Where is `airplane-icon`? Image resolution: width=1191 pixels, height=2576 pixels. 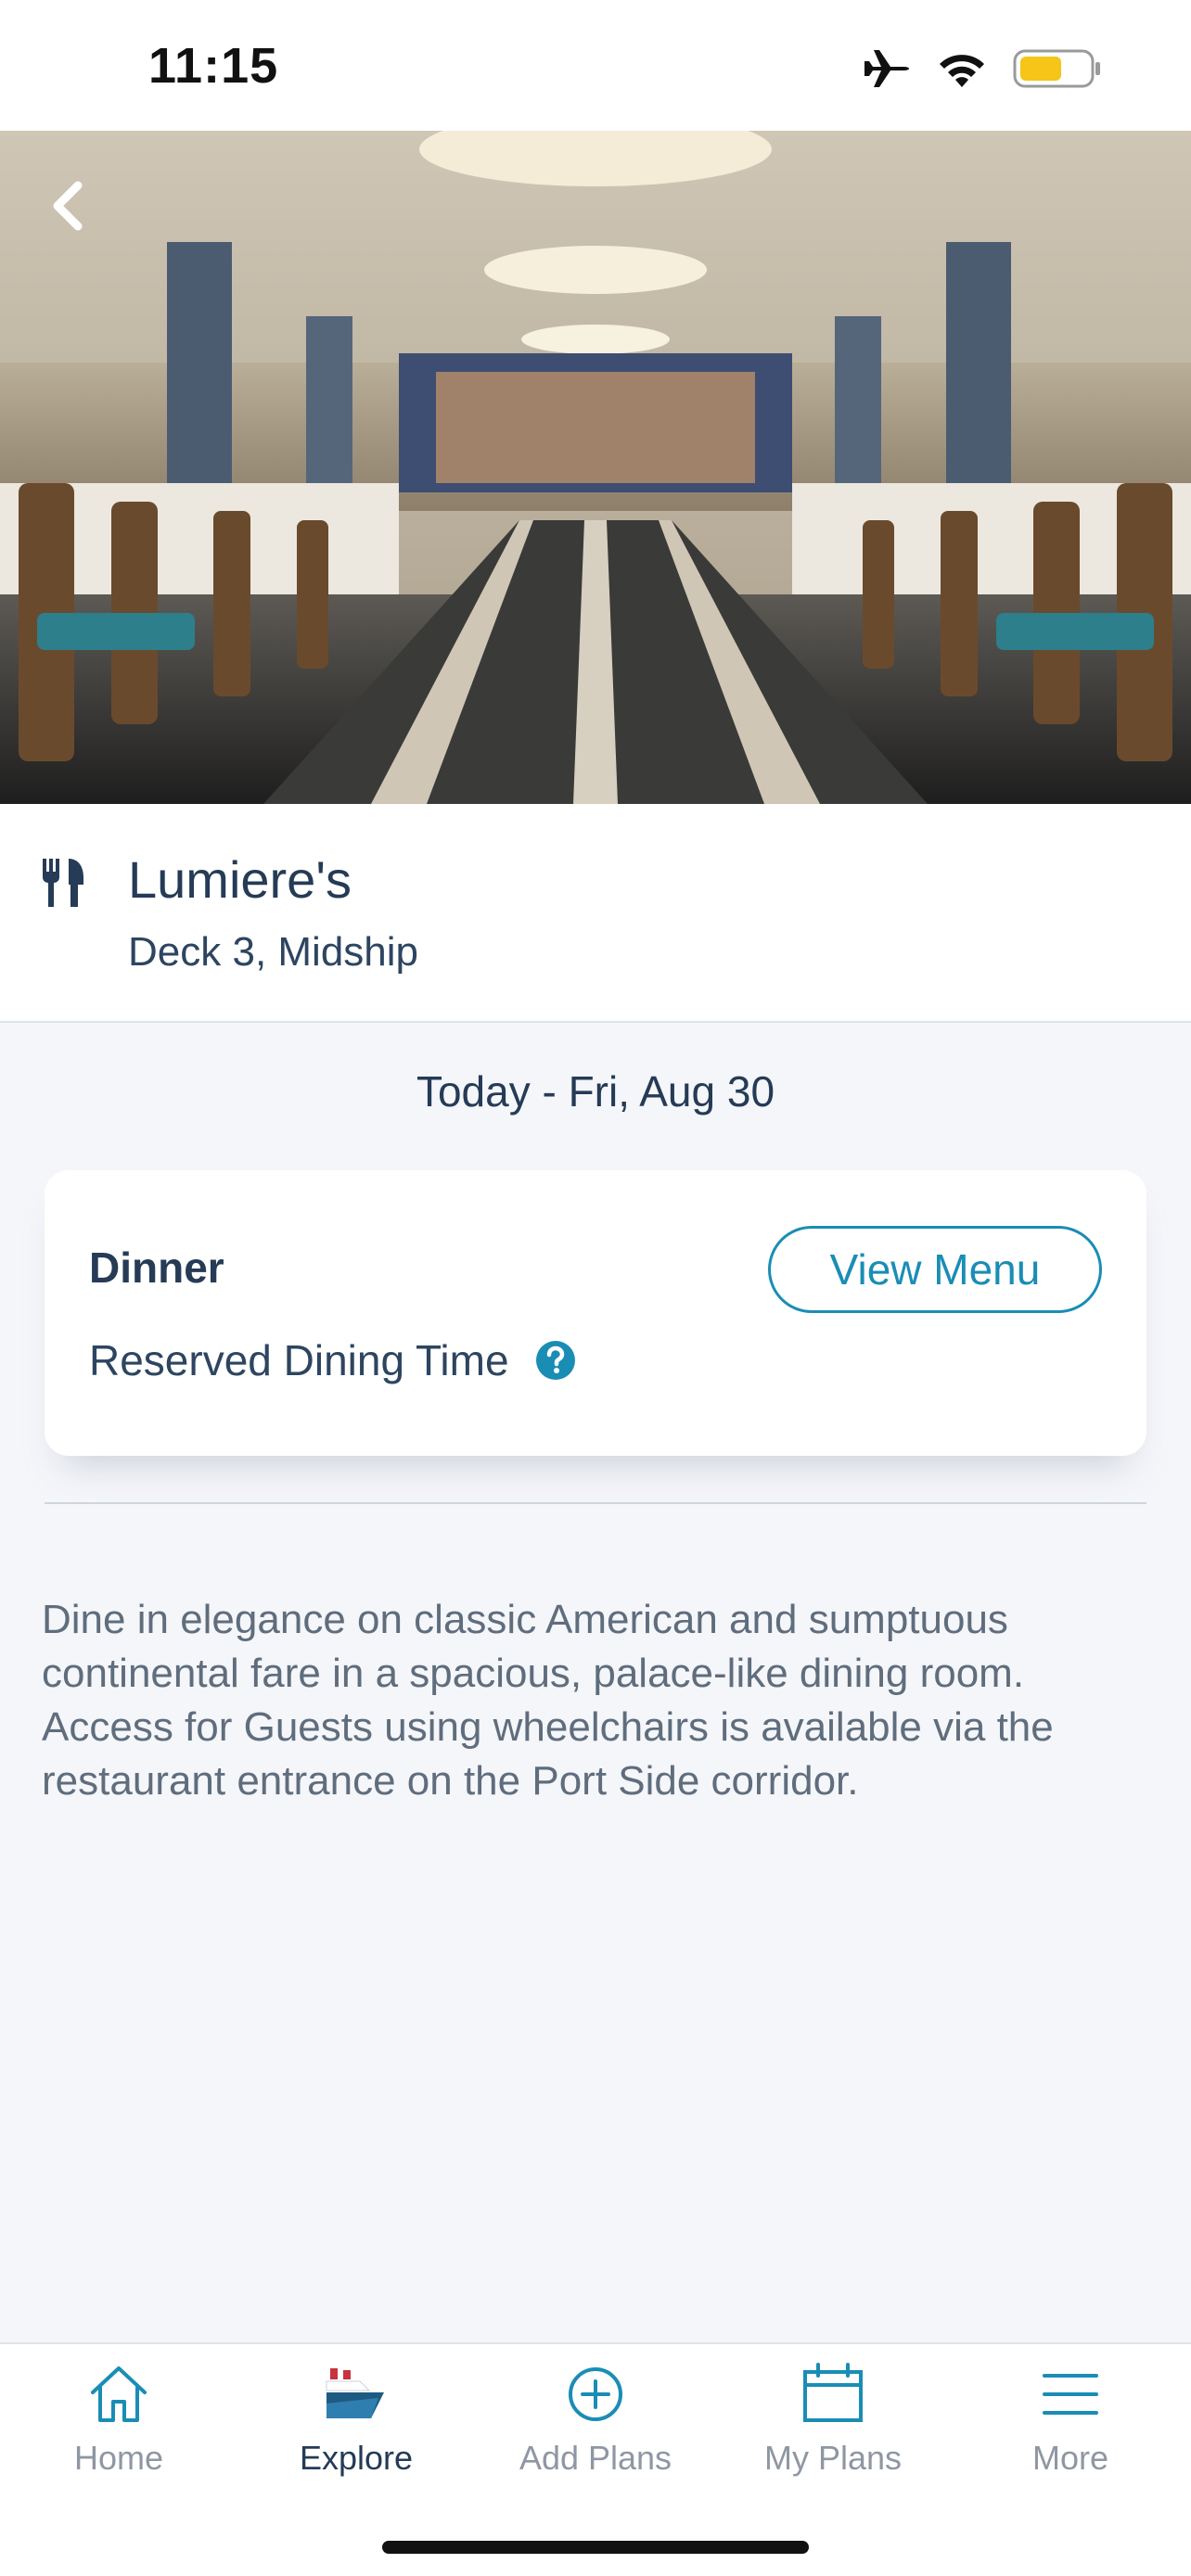 airplane-icon is located at coordinates (886, 71).